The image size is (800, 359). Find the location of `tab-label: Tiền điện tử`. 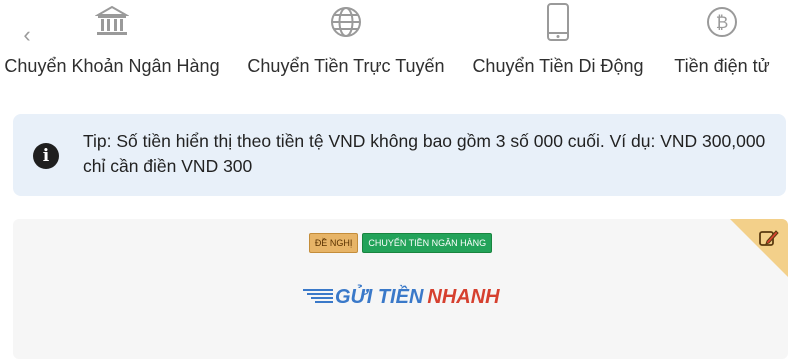

tab-label: Tiền điện tử is located at coordinates (722, 66).